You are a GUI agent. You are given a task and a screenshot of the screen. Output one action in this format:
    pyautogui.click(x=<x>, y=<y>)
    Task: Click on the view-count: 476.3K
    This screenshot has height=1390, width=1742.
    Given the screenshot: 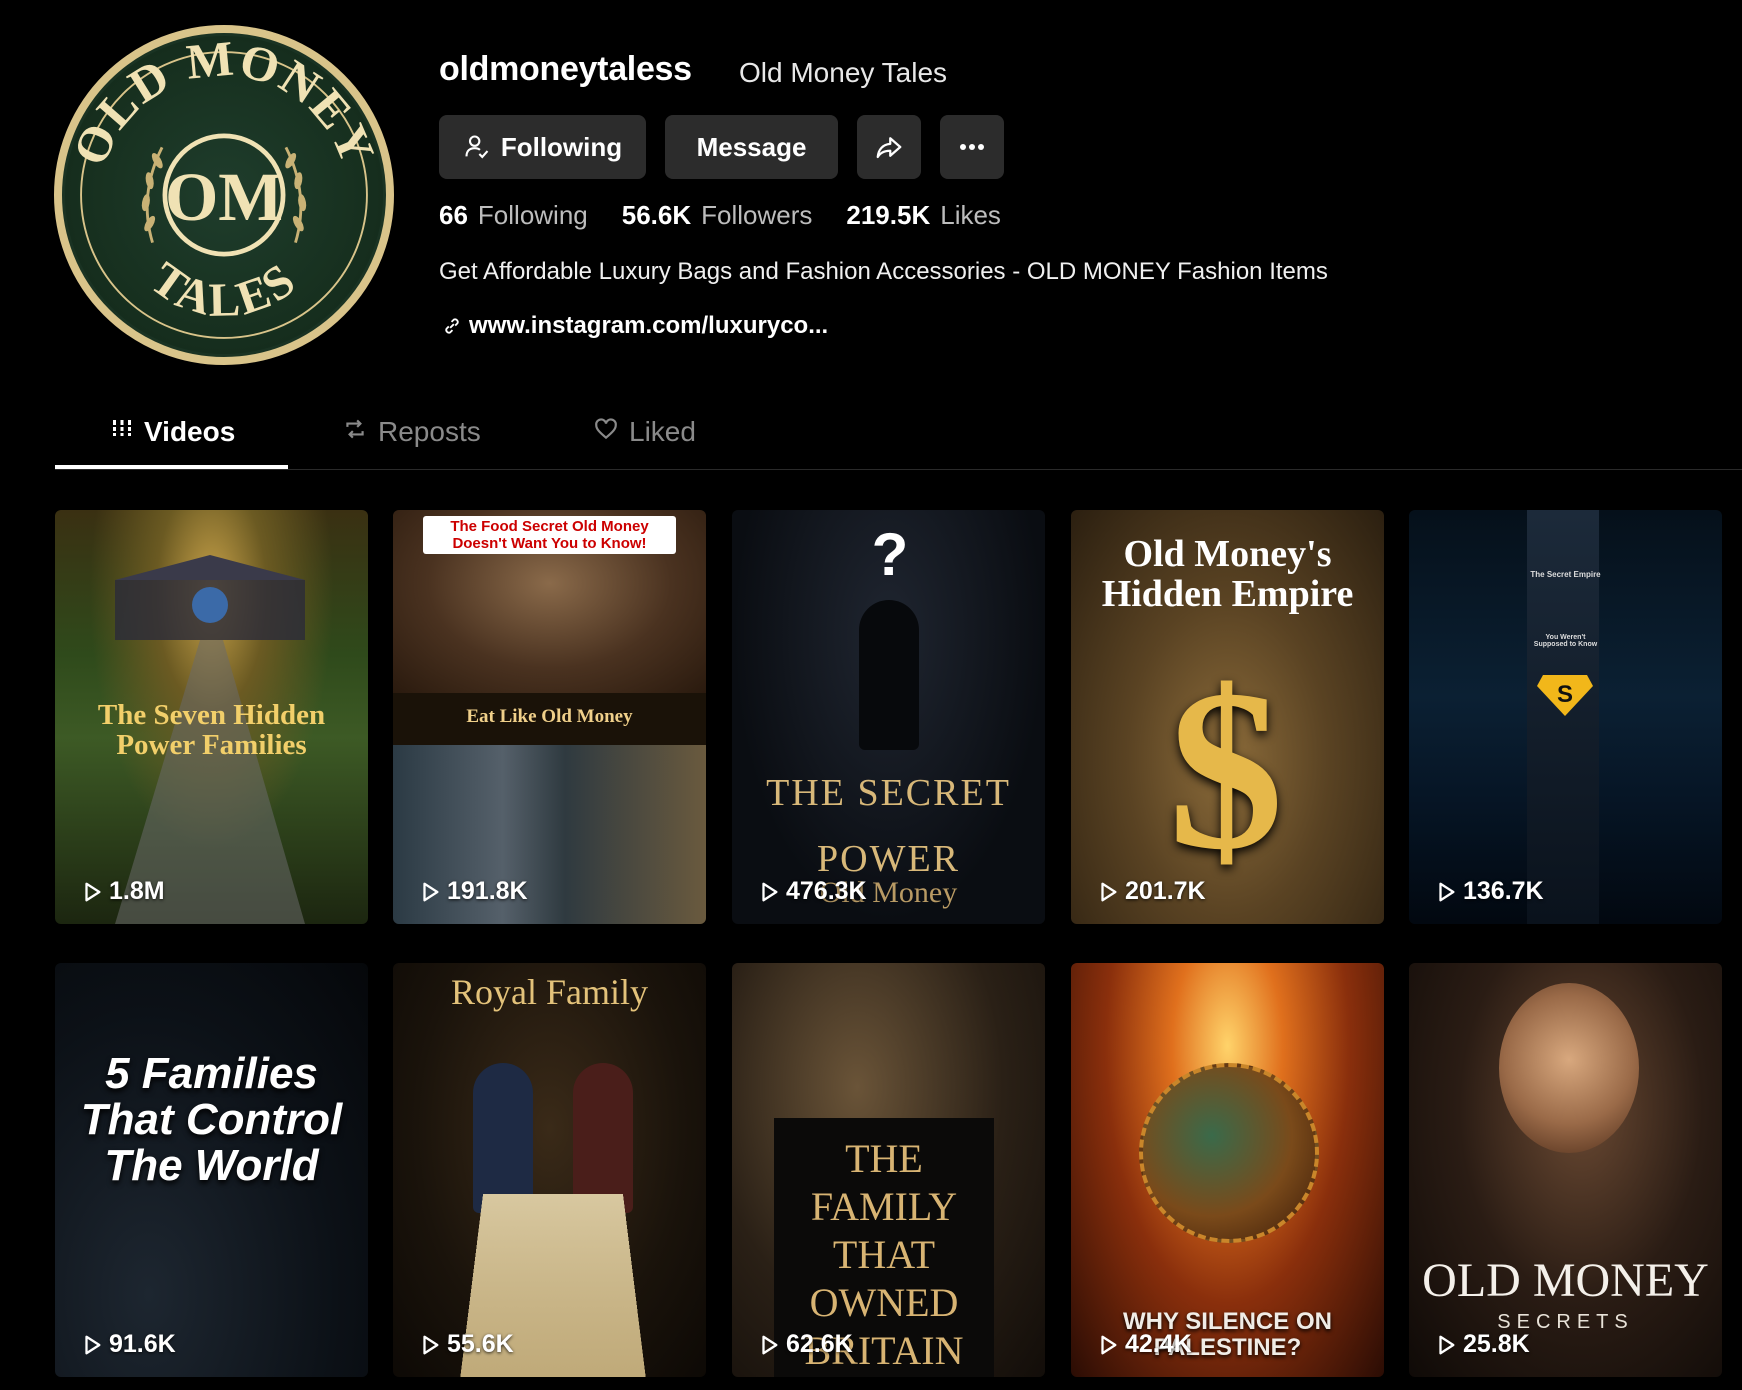 What is the action you would take?
    pyautogui.click(x=812, y=891)
    